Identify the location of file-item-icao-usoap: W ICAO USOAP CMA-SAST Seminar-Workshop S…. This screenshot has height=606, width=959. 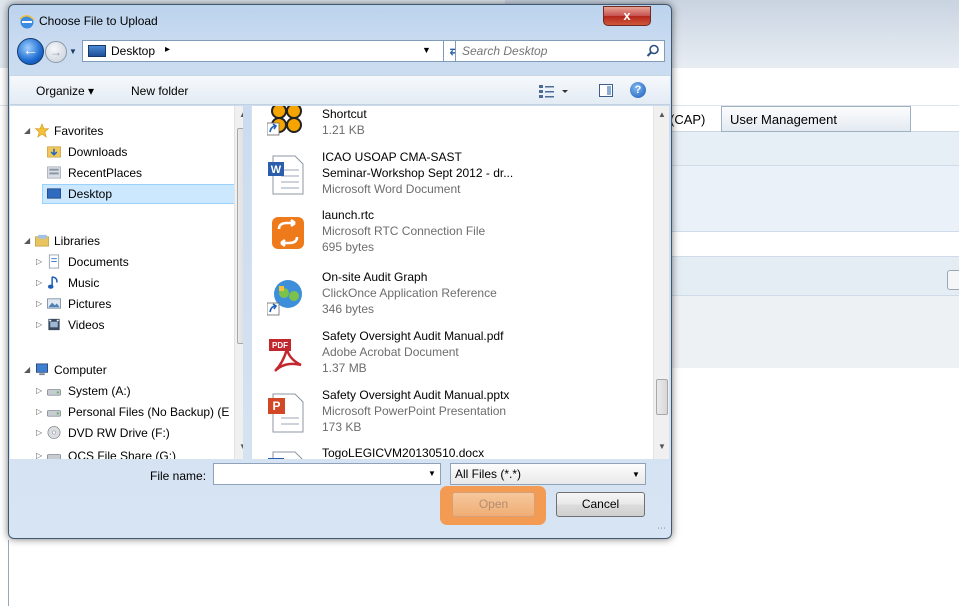
(447, 179).